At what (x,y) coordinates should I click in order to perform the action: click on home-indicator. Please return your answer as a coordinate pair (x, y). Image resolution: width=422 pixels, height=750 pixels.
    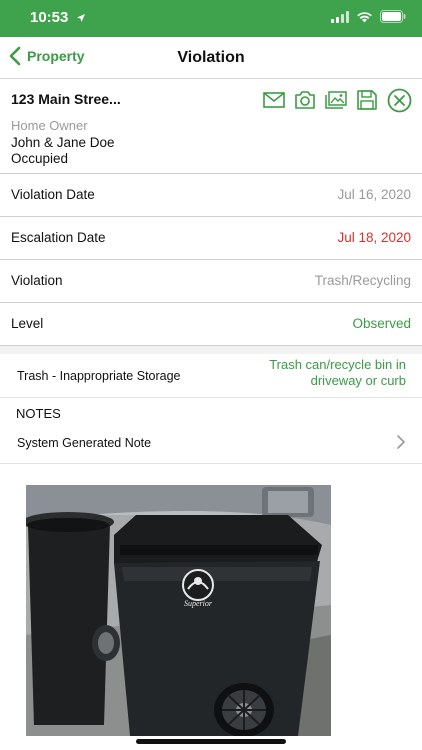
    Looking at the image, I should click on (211, 741).